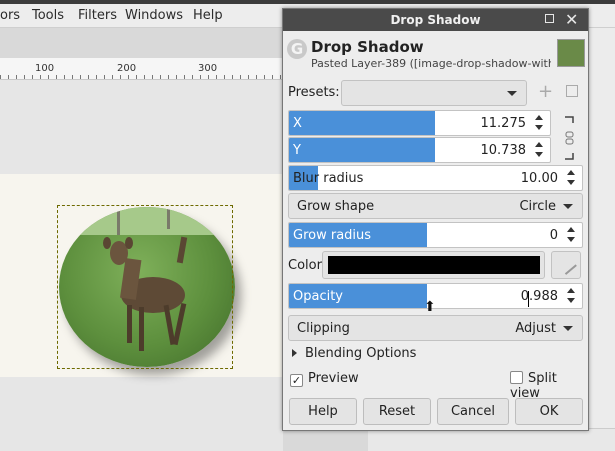  I want to click on horizontal-ruler: 100 200 300, so click(141, 69).